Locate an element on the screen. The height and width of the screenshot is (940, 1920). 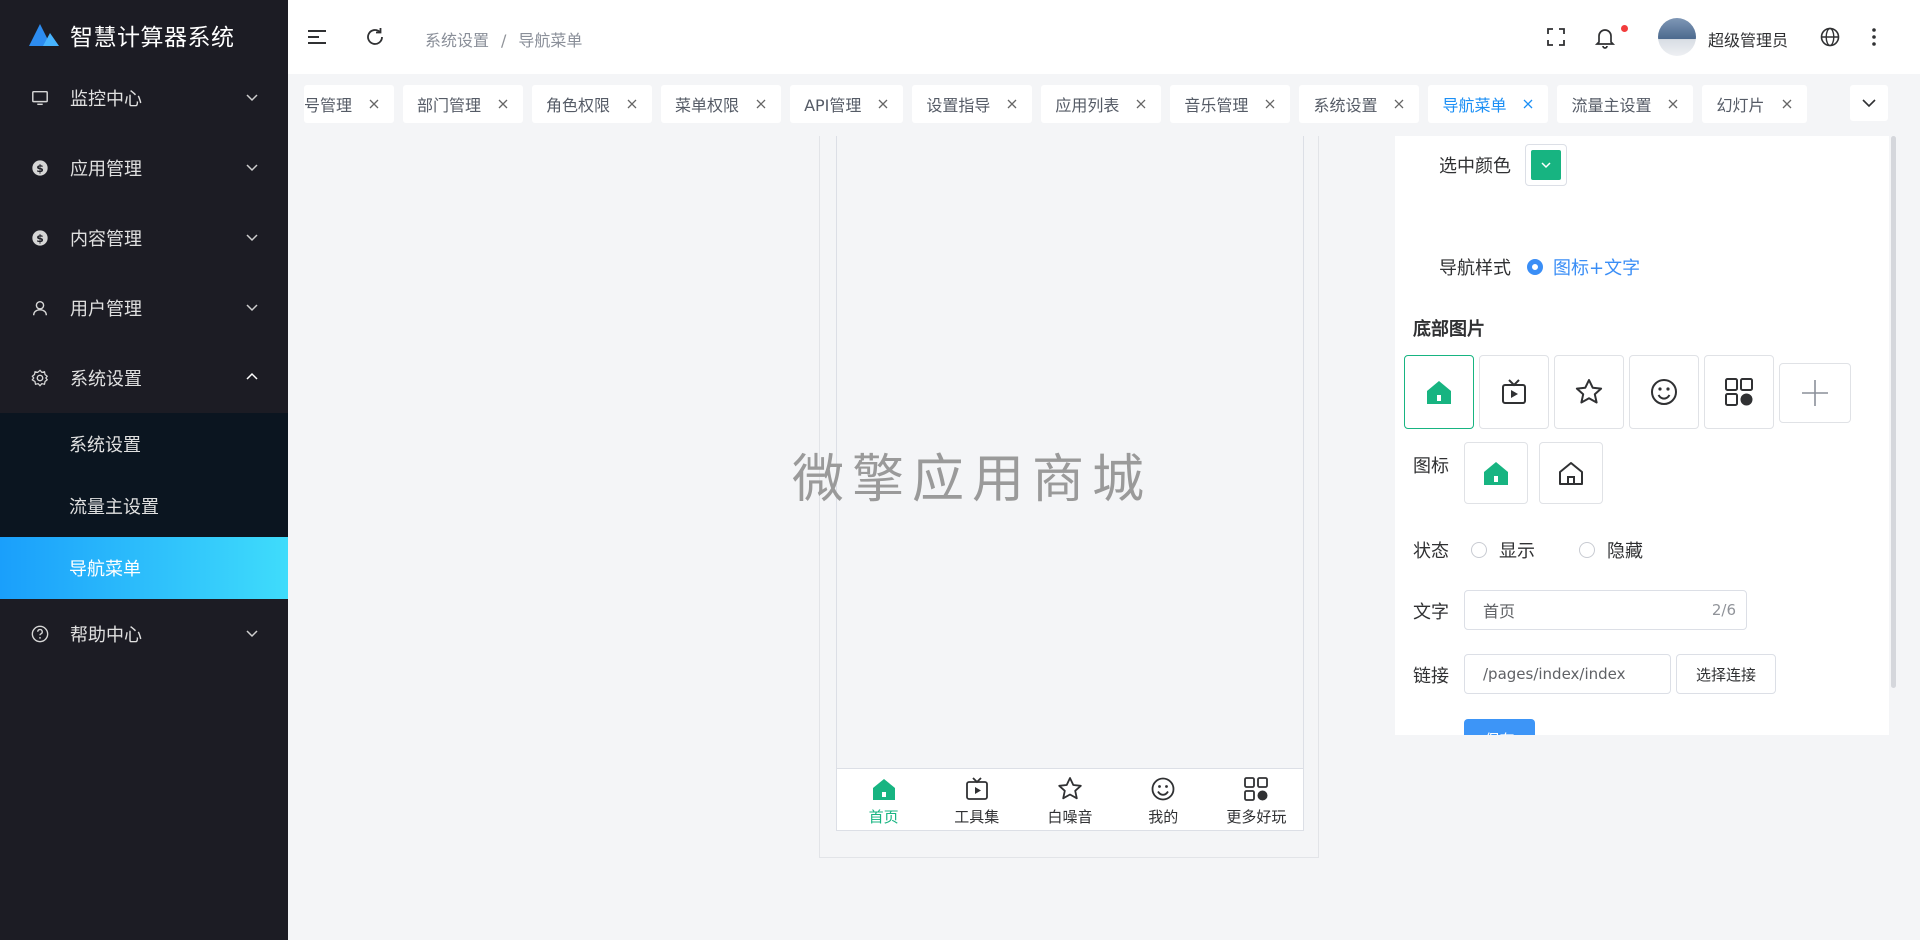
tab-system-settings: 系统设置 is located at coordinates (1359, 104).